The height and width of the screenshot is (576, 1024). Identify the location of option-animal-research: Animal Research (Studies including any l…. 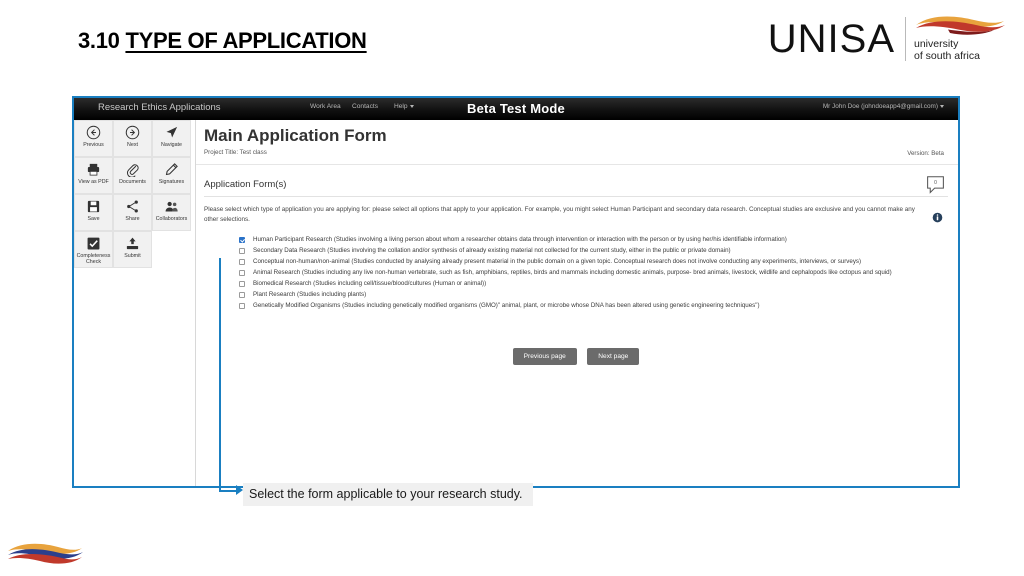
(593, 273).